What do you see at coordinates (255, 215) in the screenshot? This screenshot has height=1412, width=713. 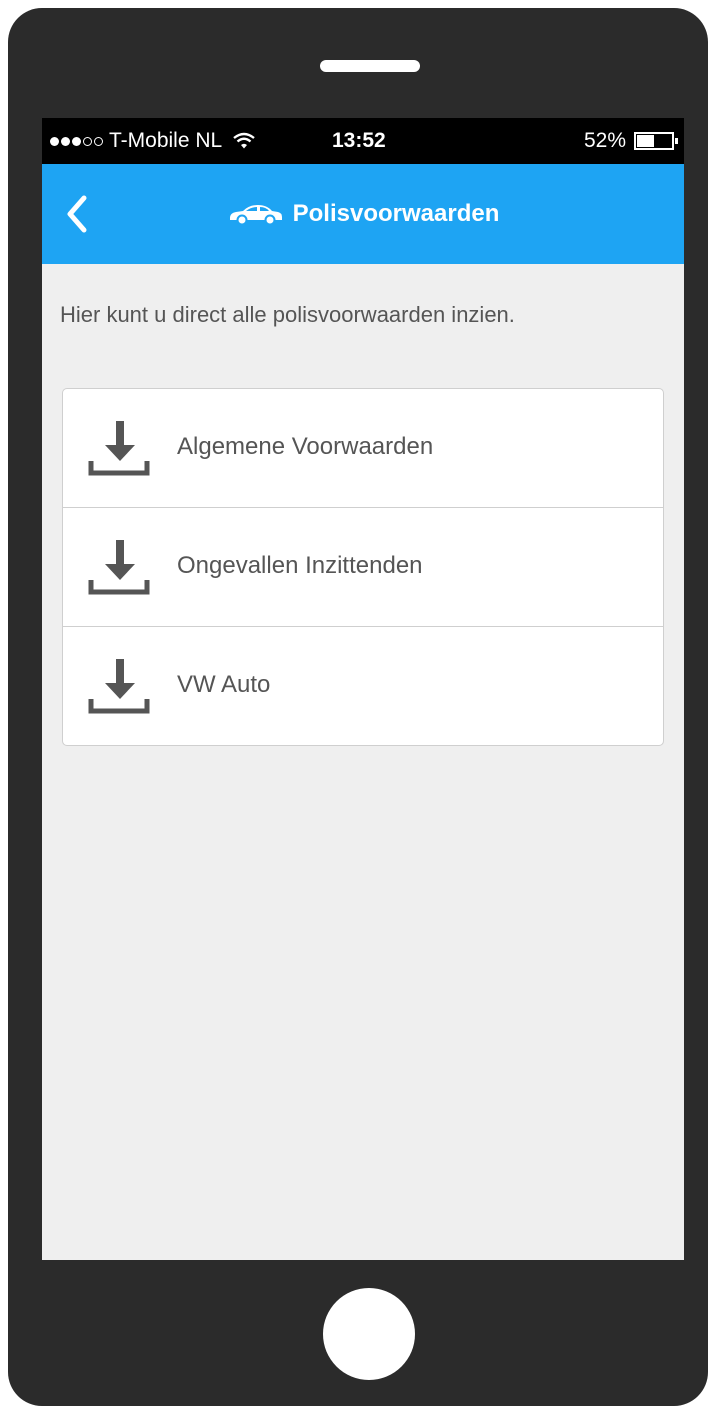 I see `car-icon` at bounding box center [255, 215].